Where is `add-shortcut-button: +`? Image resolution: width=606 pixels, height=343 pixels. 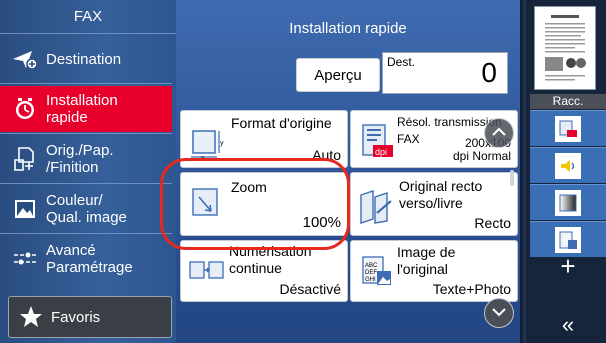 add-shortcut-button: + is located at coordinates (568, 266).